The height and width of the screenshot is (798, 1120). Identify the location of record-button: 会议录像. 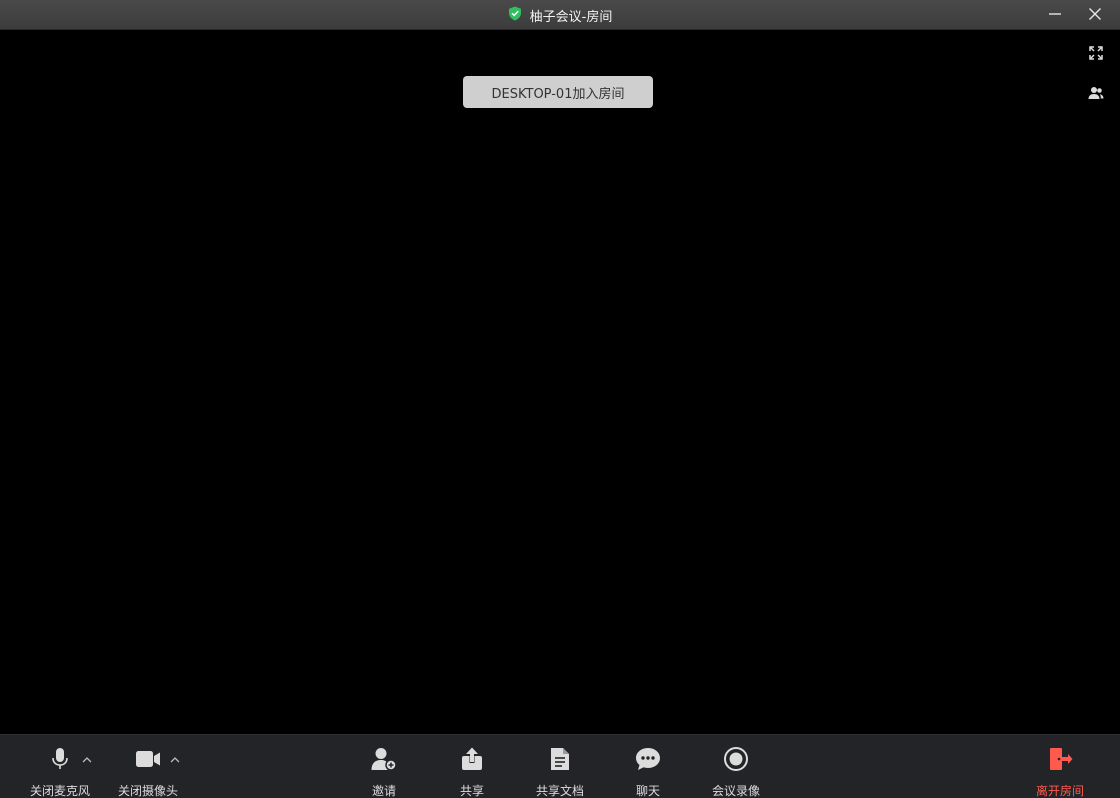
(736, 766).